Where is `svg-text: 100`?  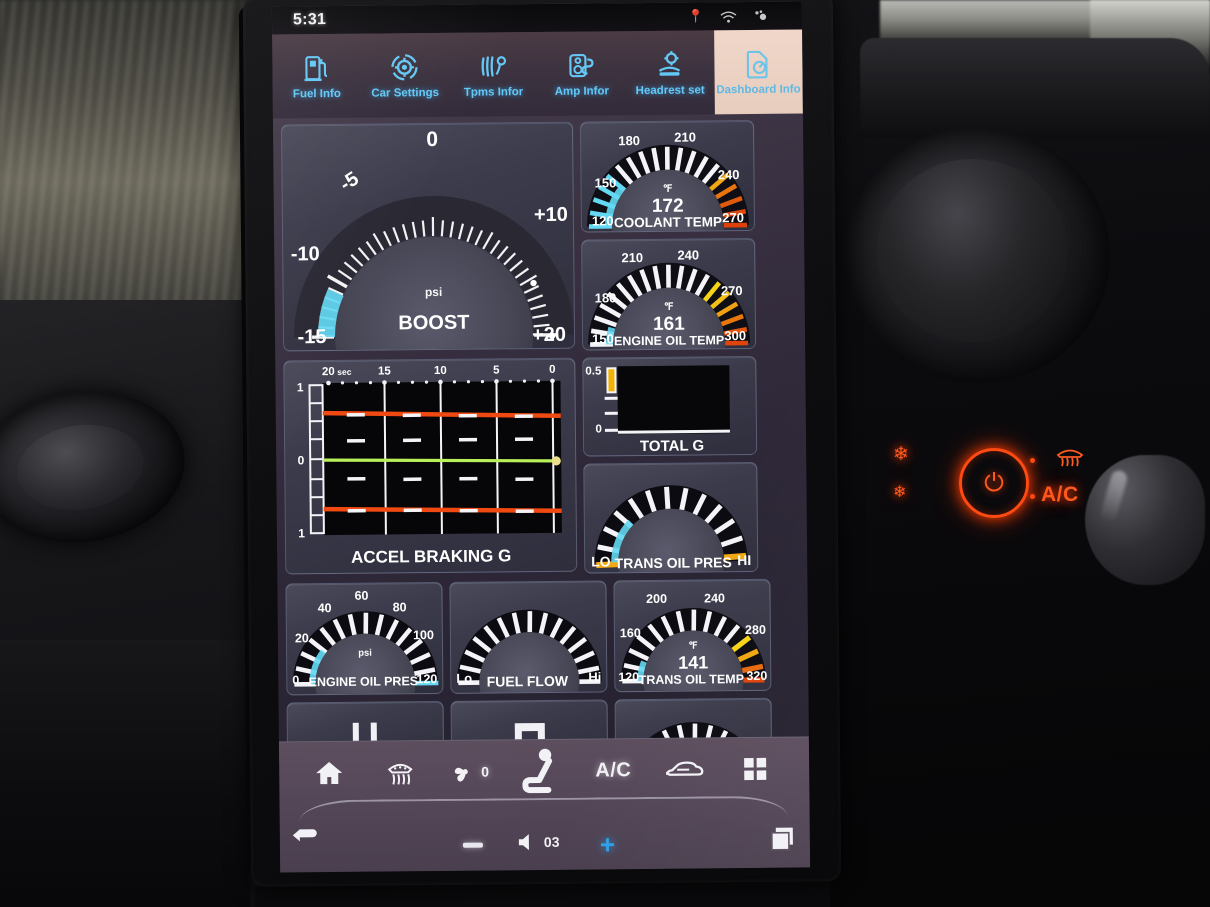 svg-text: 100 is located at coordinates (423, 635).